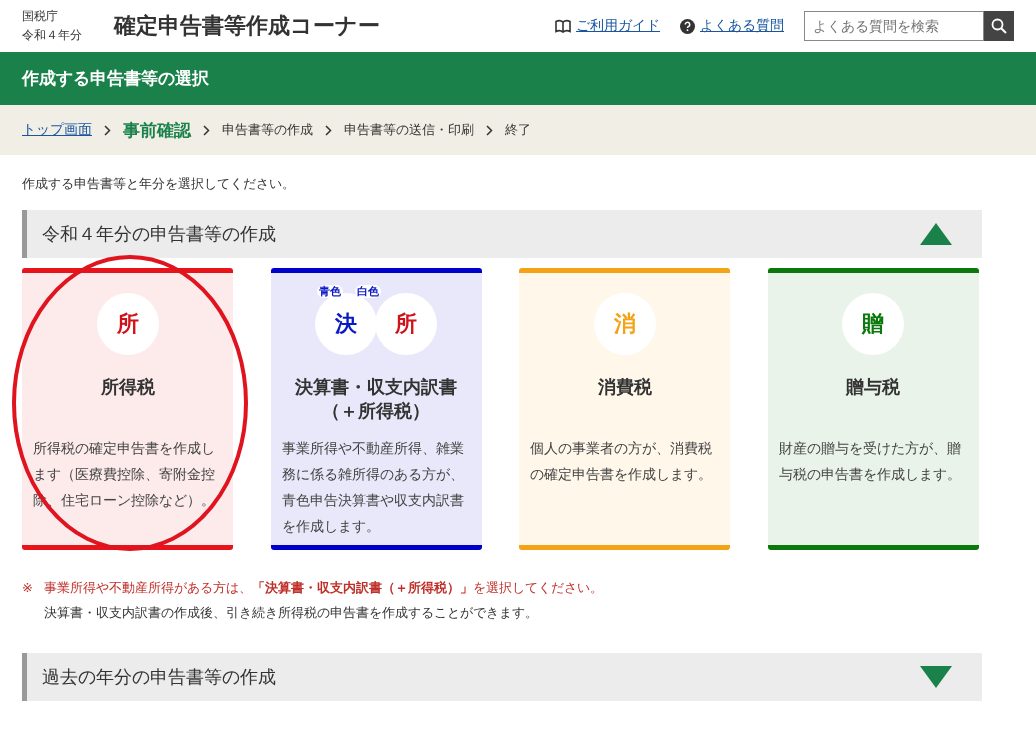 The image size is (1036, 733). What do you see at coordinates (40, 16) in the screenshot?
I see `agency-name: 国税庁` at bounding box center [40, 16].